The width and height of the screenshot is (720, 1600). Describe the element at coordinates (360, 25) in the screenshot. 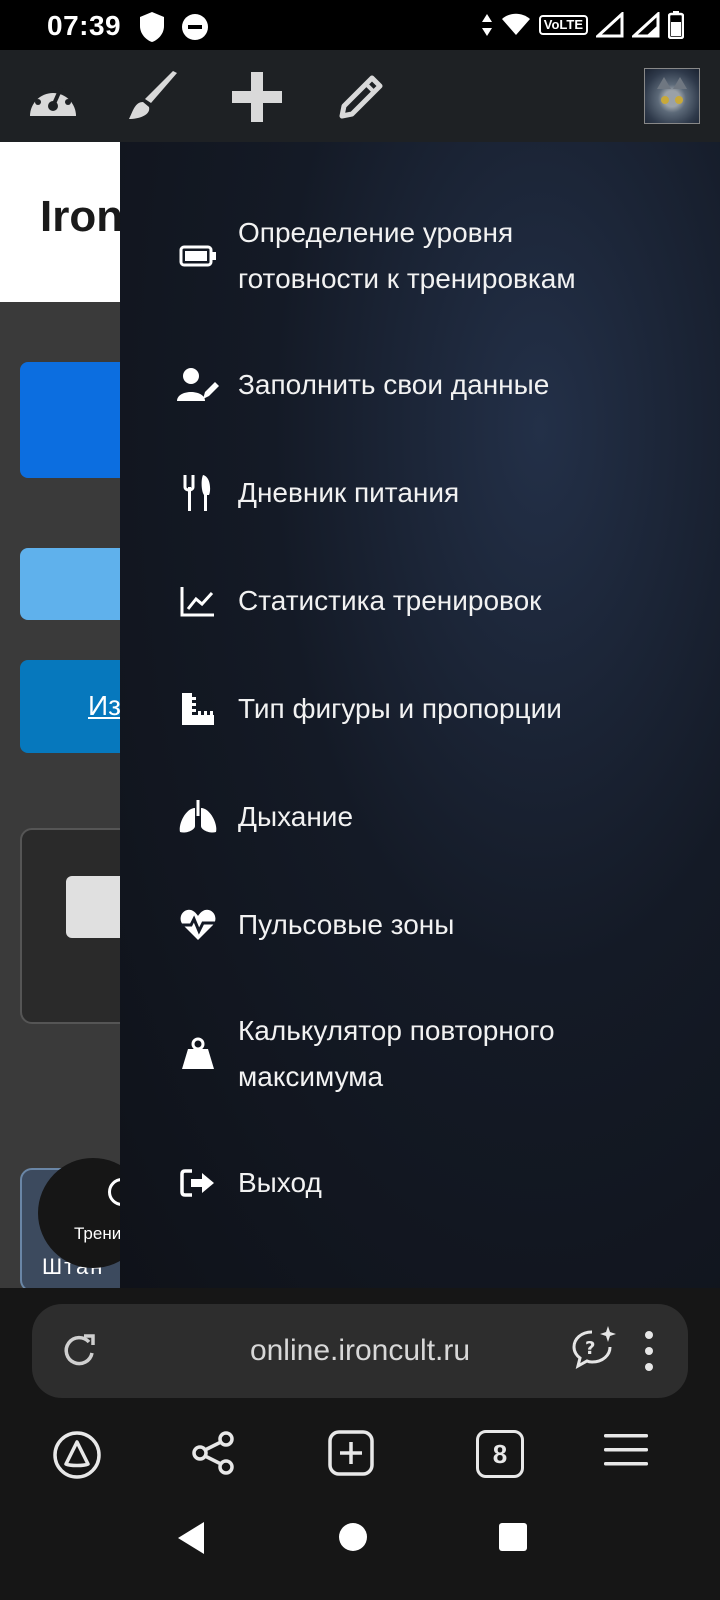

I see `status-bar: 07:39 VoLTE` at that location.